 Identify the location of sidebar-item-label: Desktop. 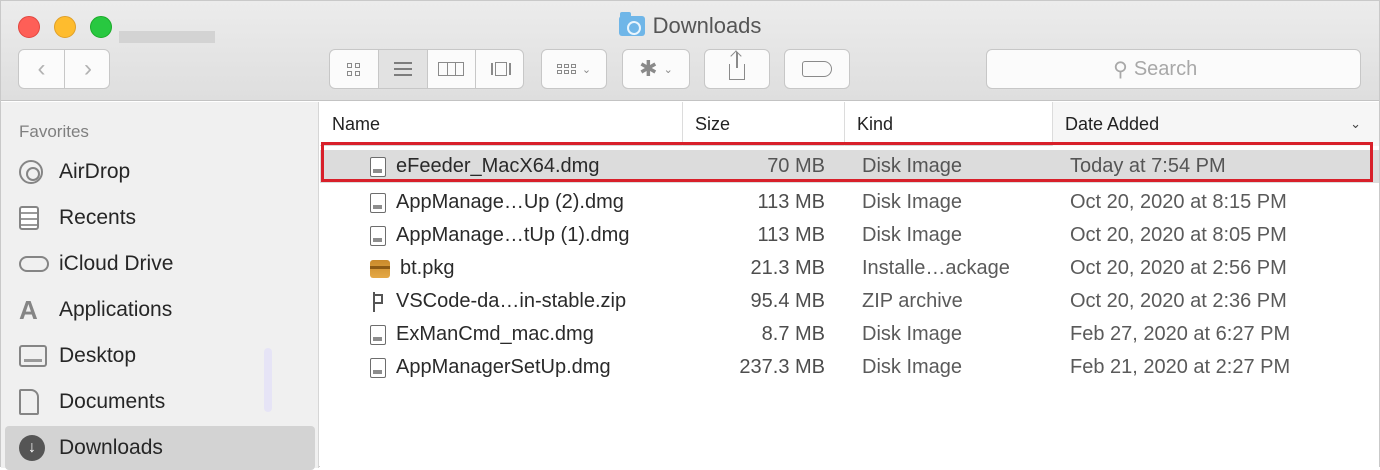
(98, 355).